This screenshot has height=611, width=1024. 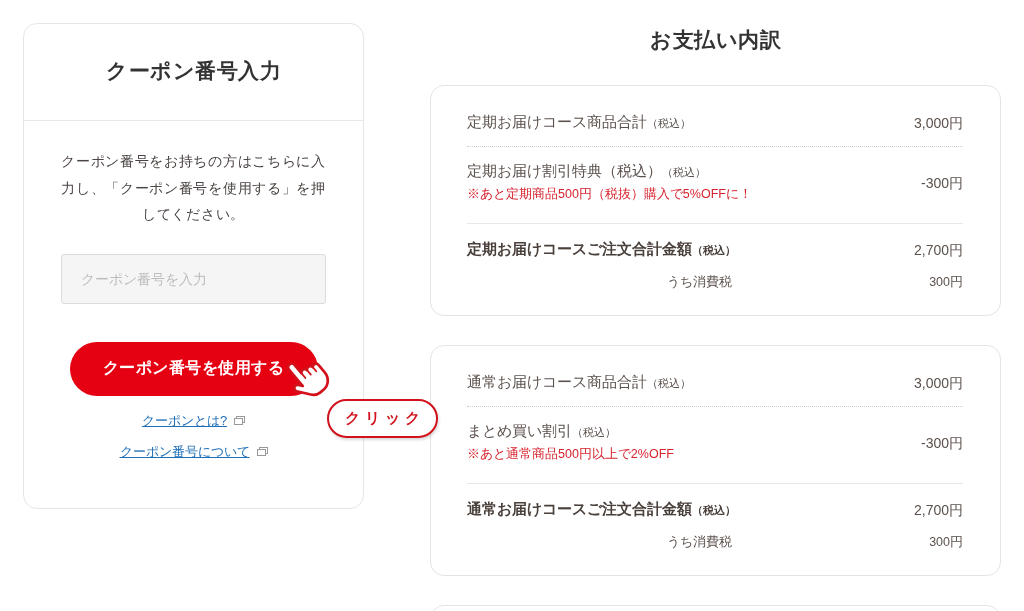 What do you see at coordinates (184, 451) in the screenshot?
I see `coupon-help-link: クーポン番号について` at bounding box center [184, 451].